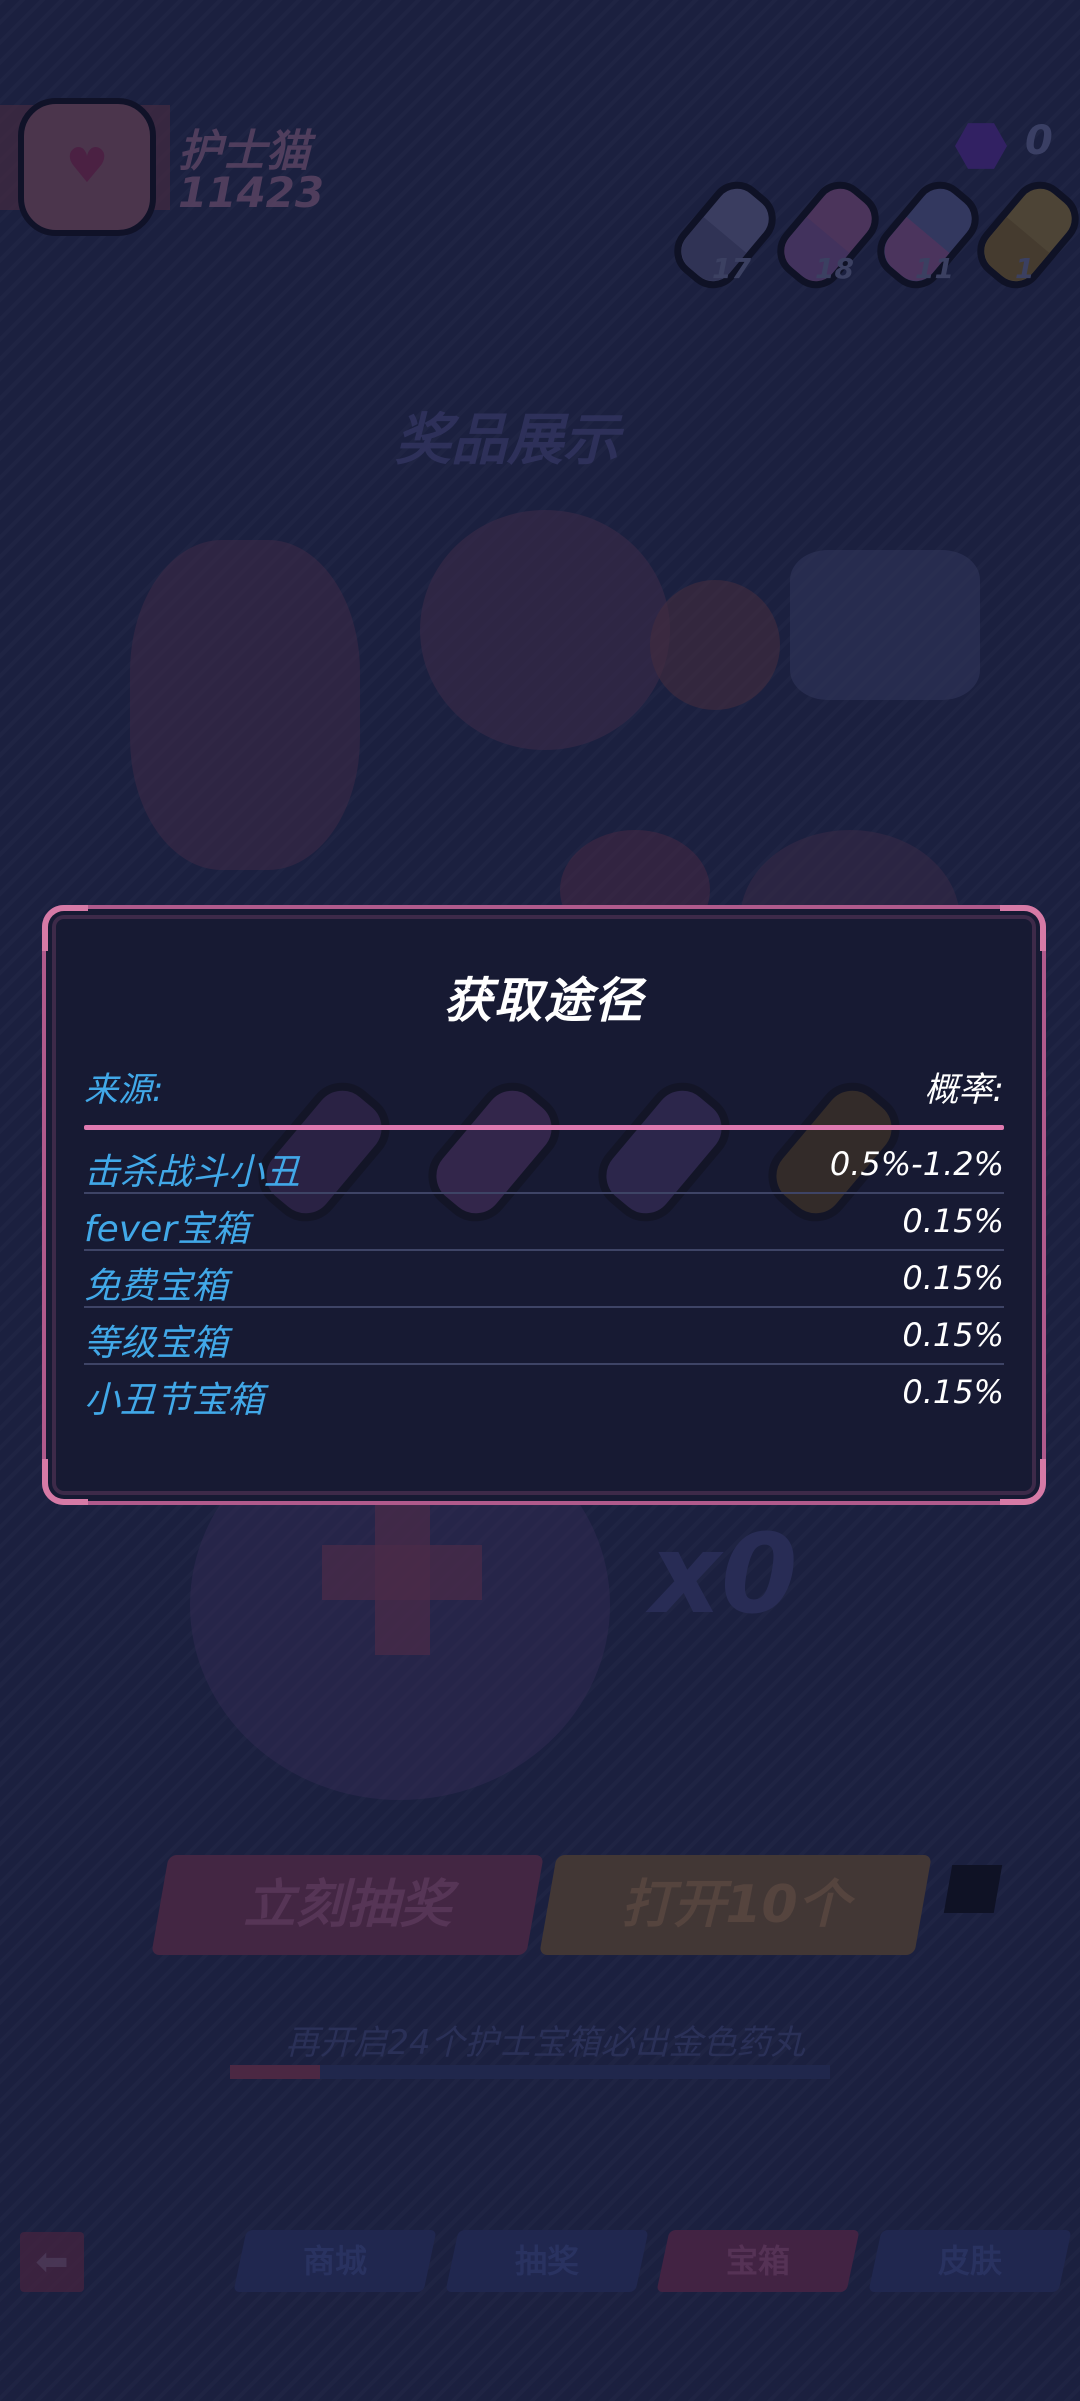 This screenshot has width=1080, height=2401. What do you see at coordinates (544, 1393) in the screenshot?
I see `source-row: 小丑节宝箱 0.15%` at bounding box center [544, 1393].